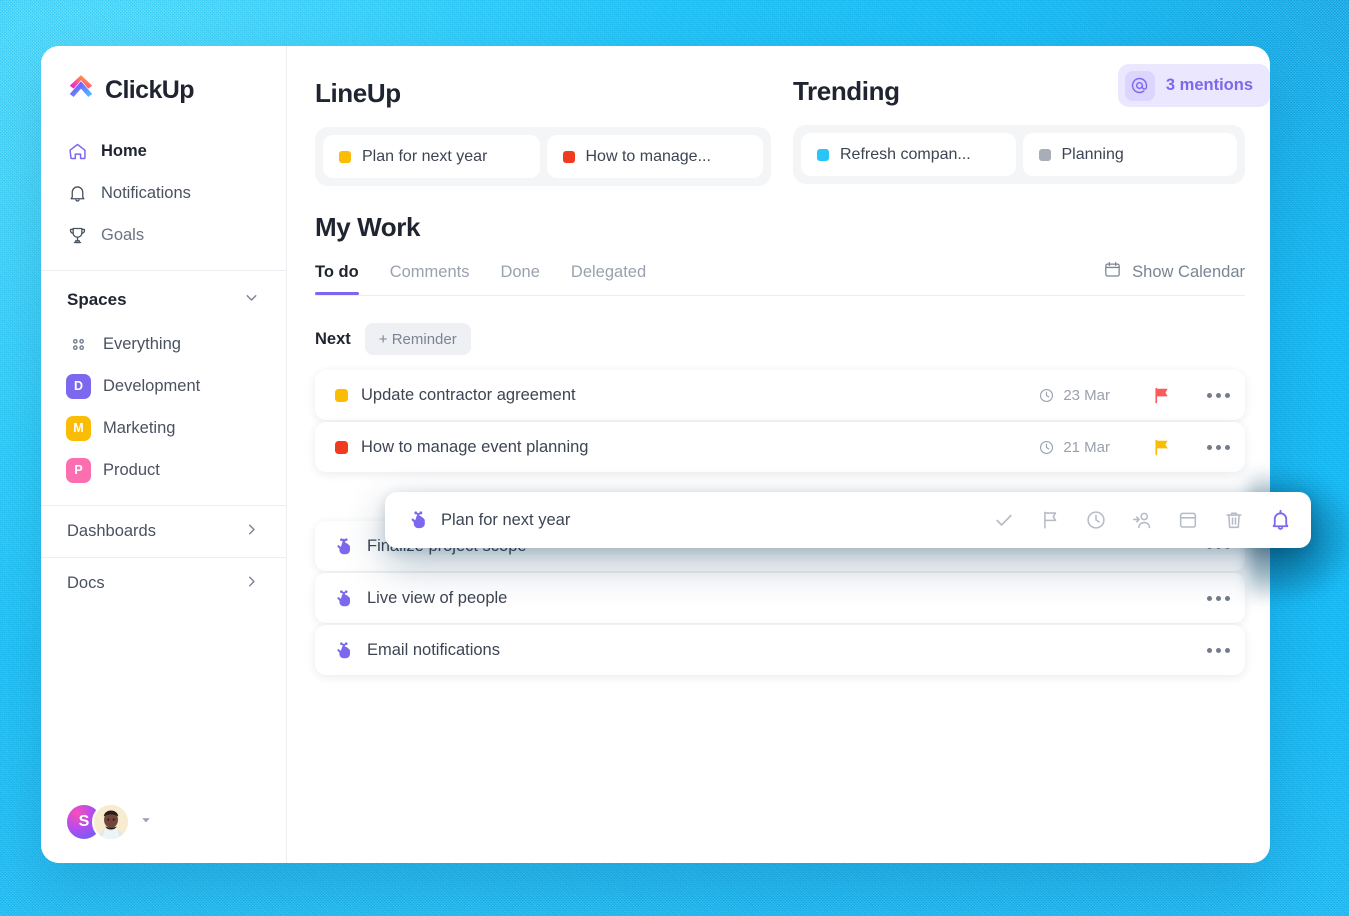 This screenshot has height=916, width=1349. Describe the element at coordinates (78, 386) in the screenshot. I see `space-badge-development: D` at that location.